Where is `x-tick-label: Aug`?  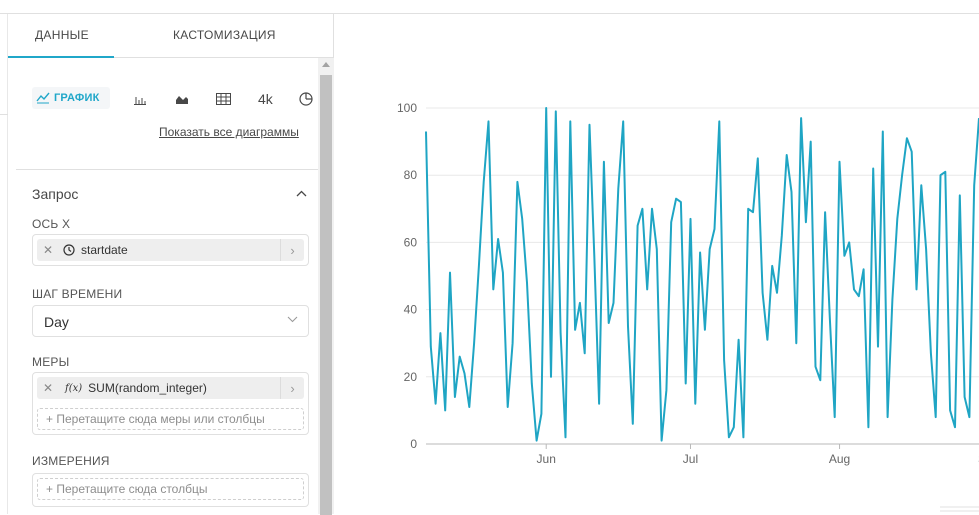 x-tick-label: Aug is located at coordinates (839, 459).